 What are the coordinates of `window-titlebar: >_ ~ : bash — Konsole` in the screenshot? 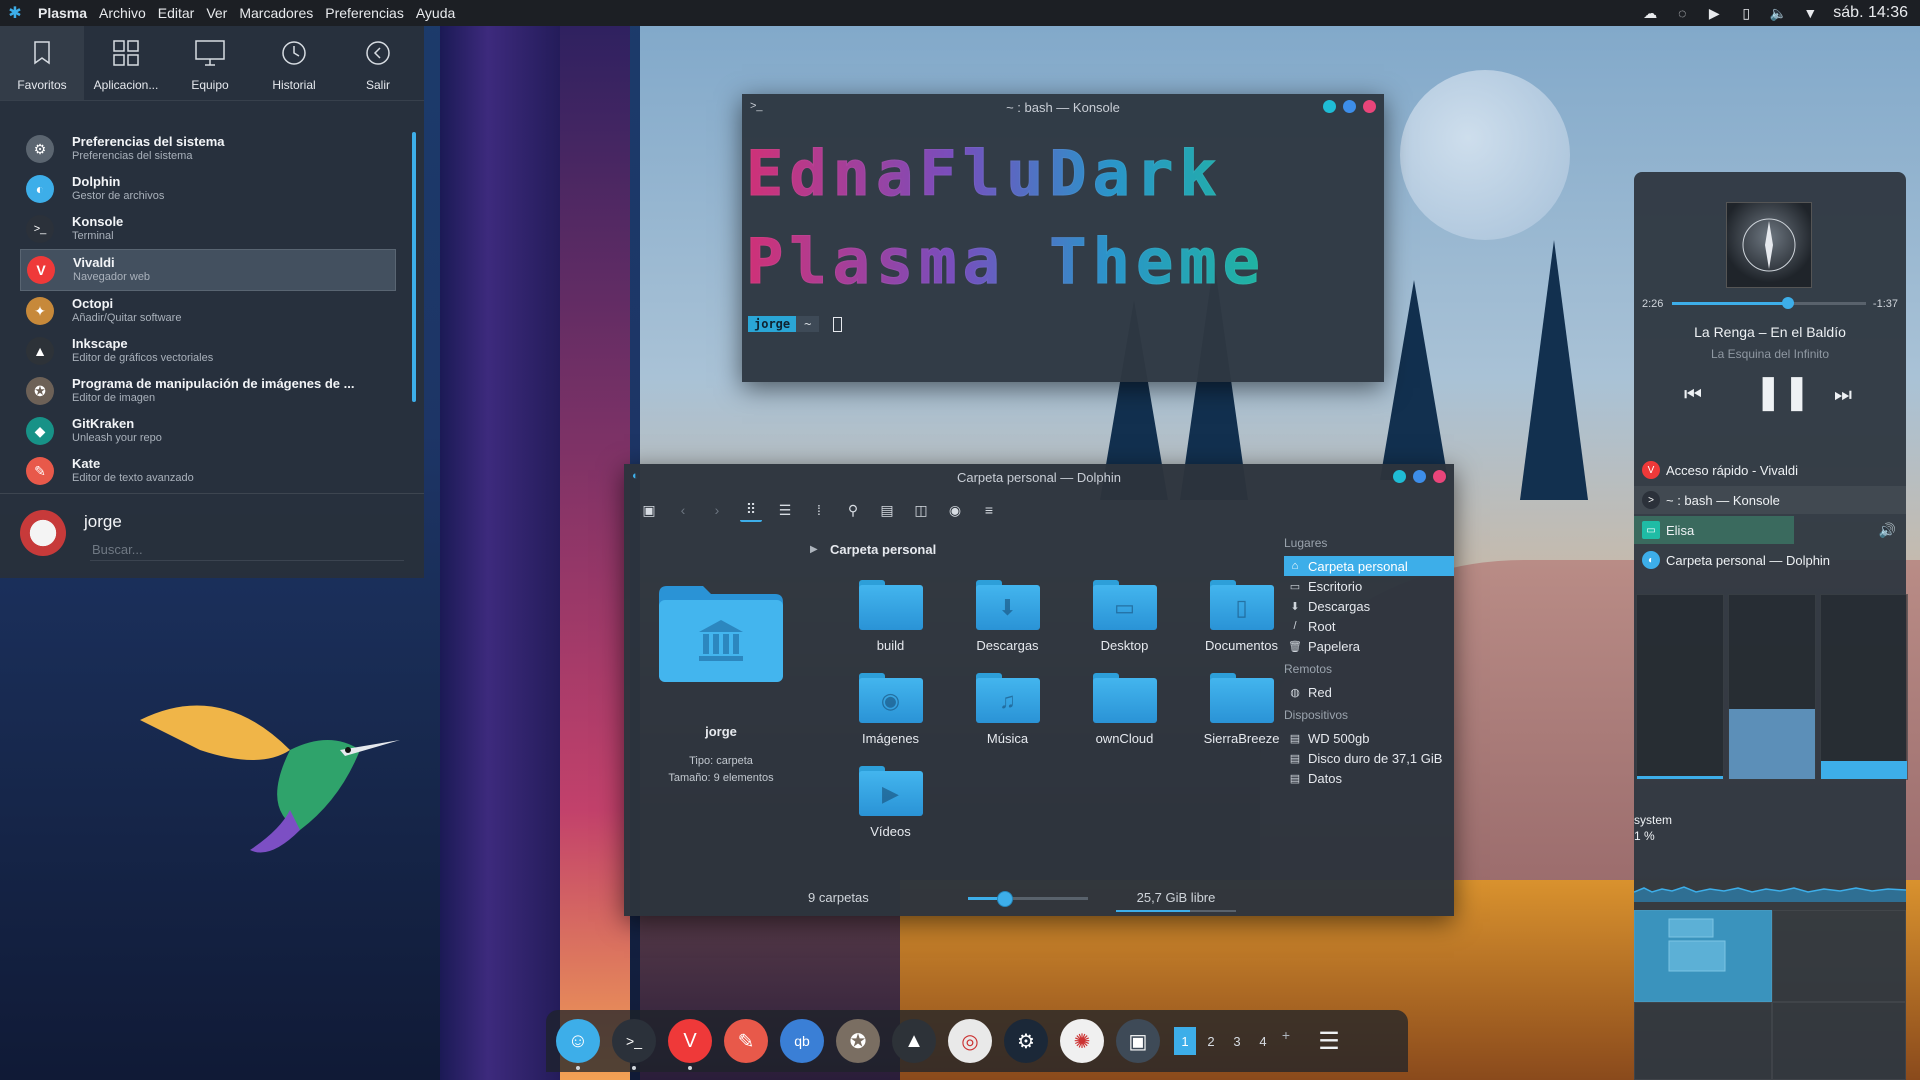 It's located at (1063, 107).